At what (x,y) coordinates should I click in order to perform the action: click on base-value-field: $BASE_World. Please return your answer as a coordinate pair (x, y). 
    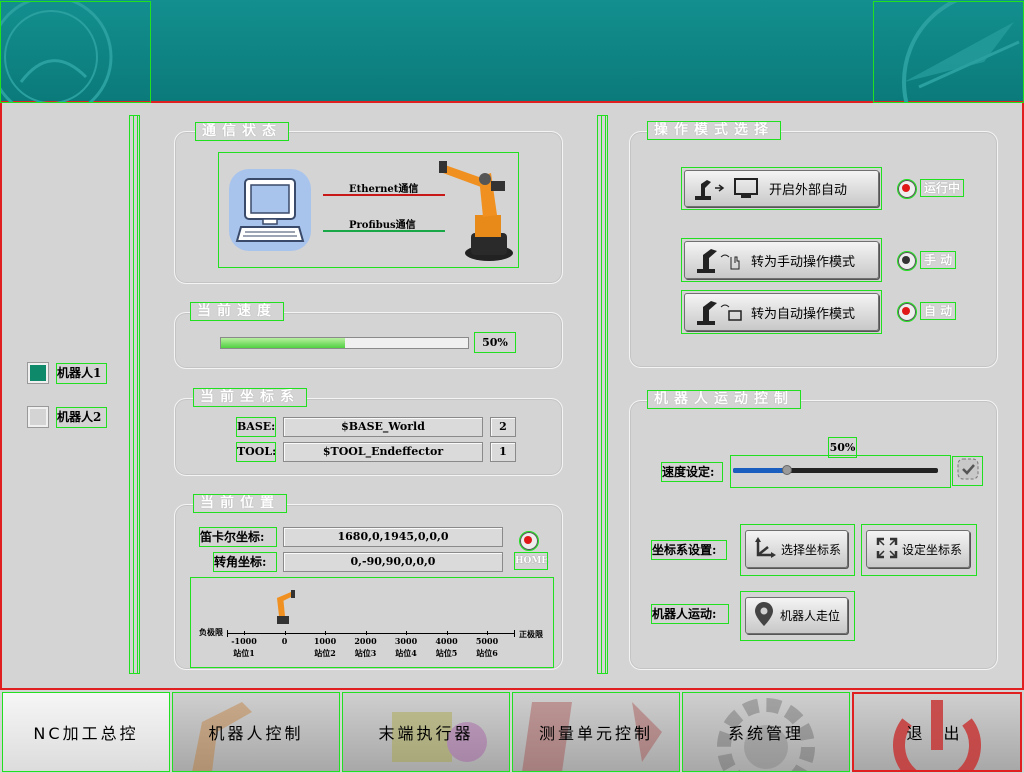
    Looking at the image, I should click on (383, 427).